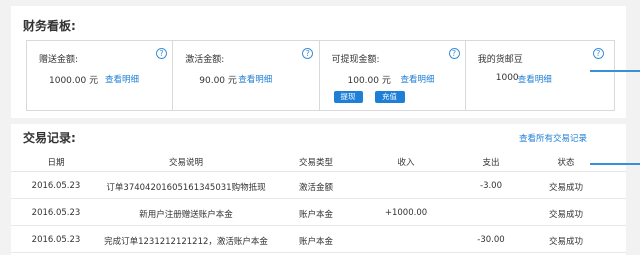 The width and height of the screenshot is (640, 255). What do you see at coordinates (100, 75) in the screenshot?
I see `gift-amount-card: 赠送金额: ? 1000.00 元 查看明细` at bounding box center [100, 75].